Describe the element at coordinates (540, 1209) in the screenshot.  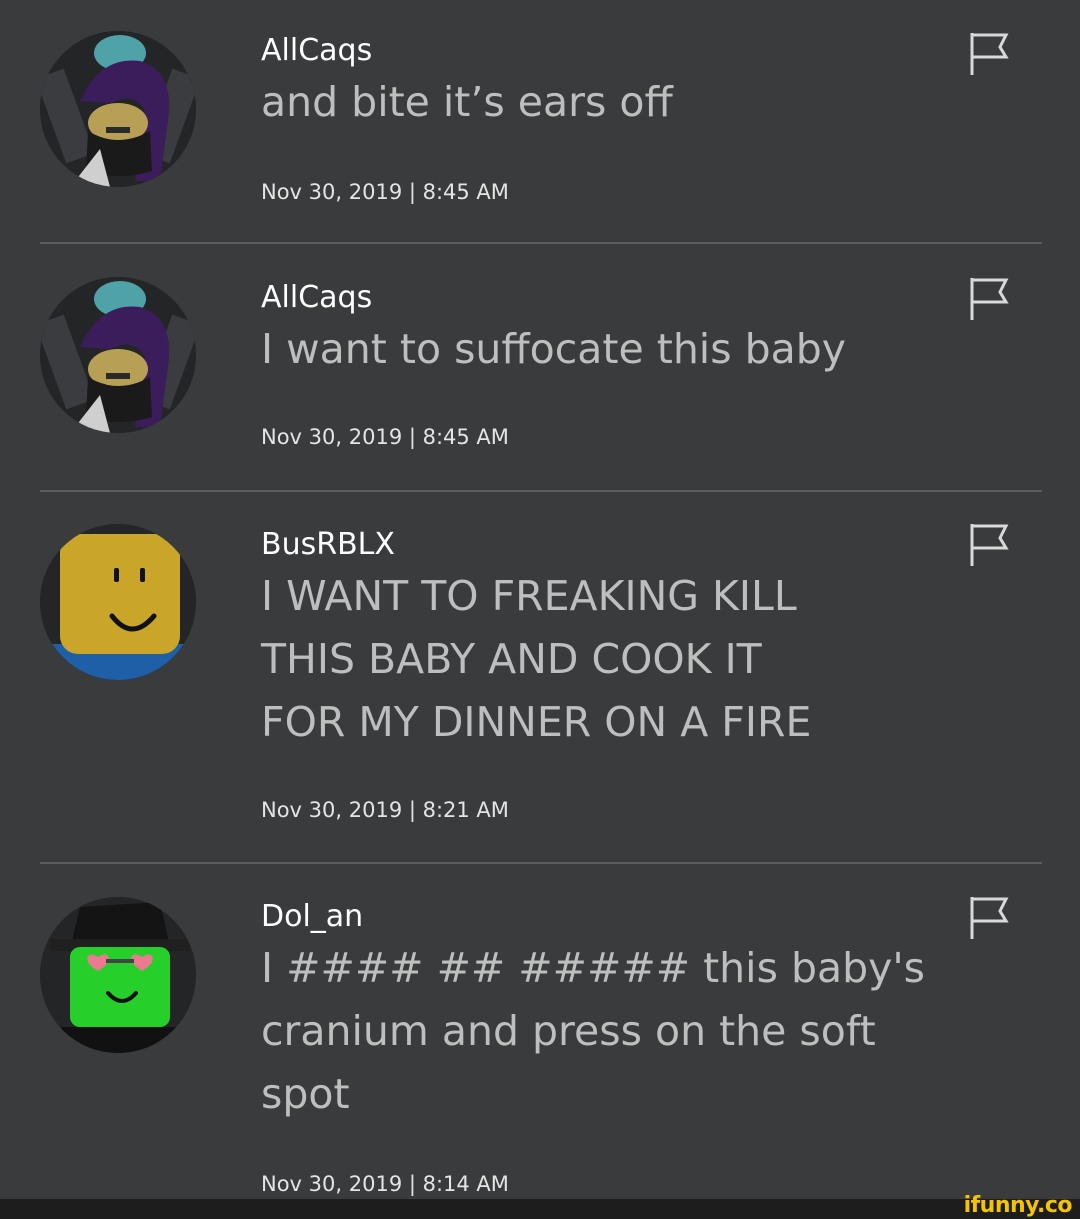
I see `footer-bar` at that location.